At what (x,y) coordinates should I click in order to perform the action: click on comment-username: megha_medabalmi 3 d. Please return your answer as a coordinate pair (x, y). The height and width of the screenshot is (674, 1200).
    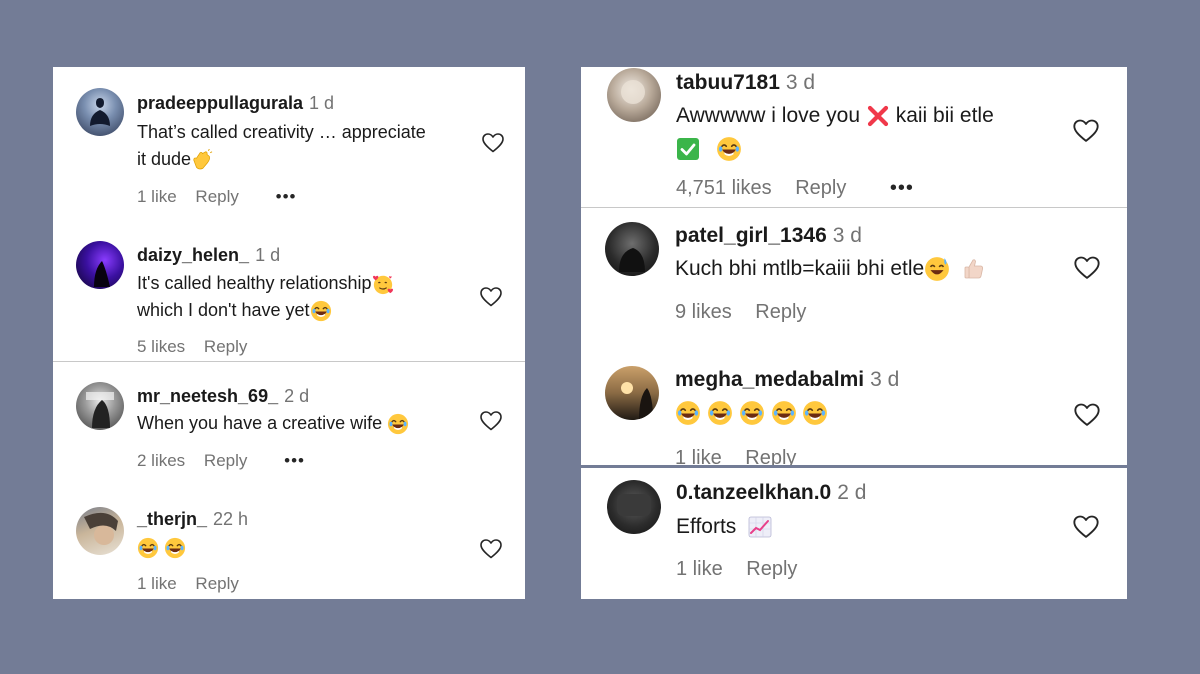
    Looking at the image, I should click on (787, 380).